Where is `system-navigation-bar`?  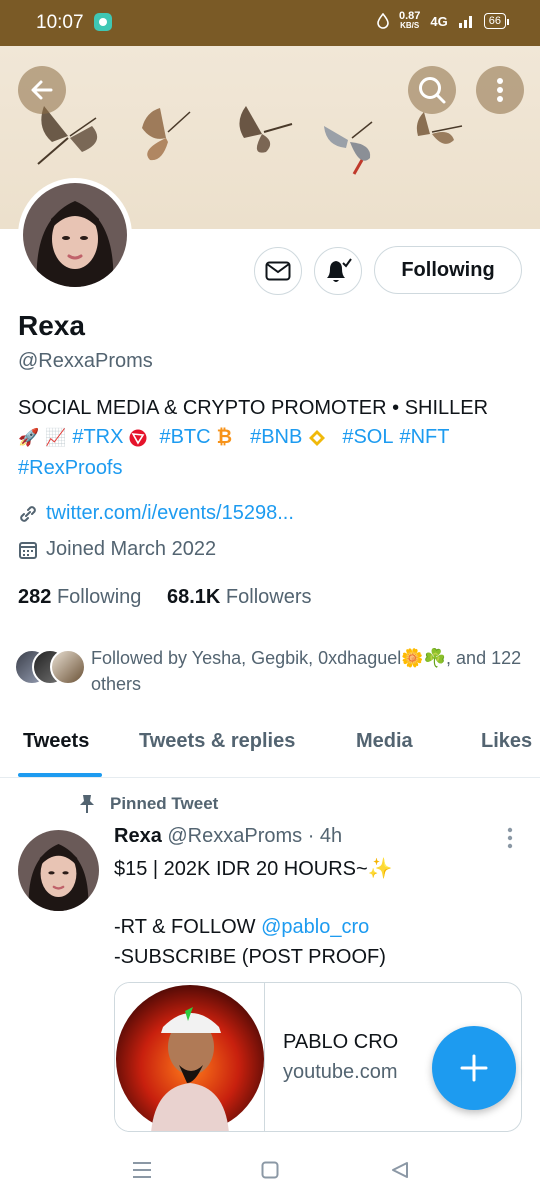
system-navigation-bar is located at coordinates (270, 1170).